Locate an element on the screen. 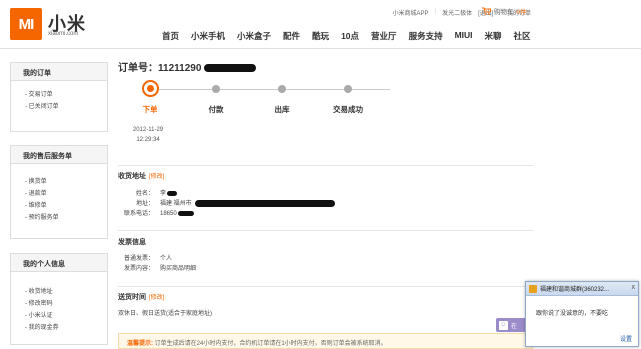 The width and height of the screenshot is (641, 349). shipping-address-row: 地址： 福建 福州市 is located at coordinates (227, 204).